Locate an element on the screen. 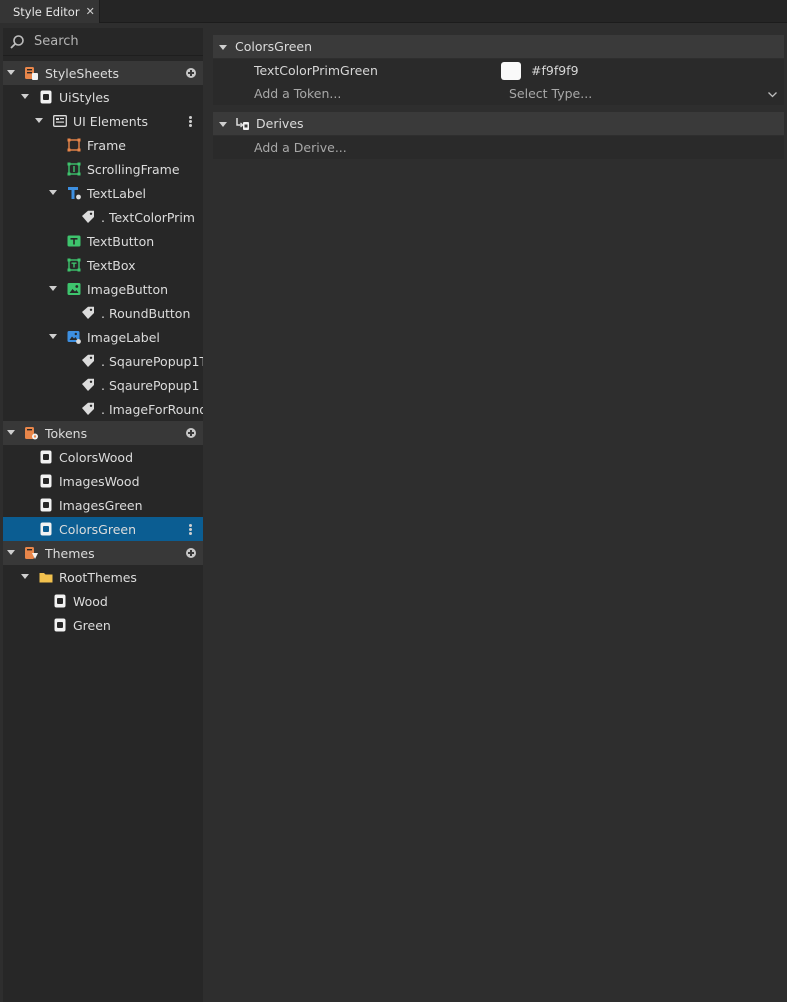 This screenshot has width=787, height=1002. tab-bar: Style Editor ✕ is located at coordinates (393, 11).